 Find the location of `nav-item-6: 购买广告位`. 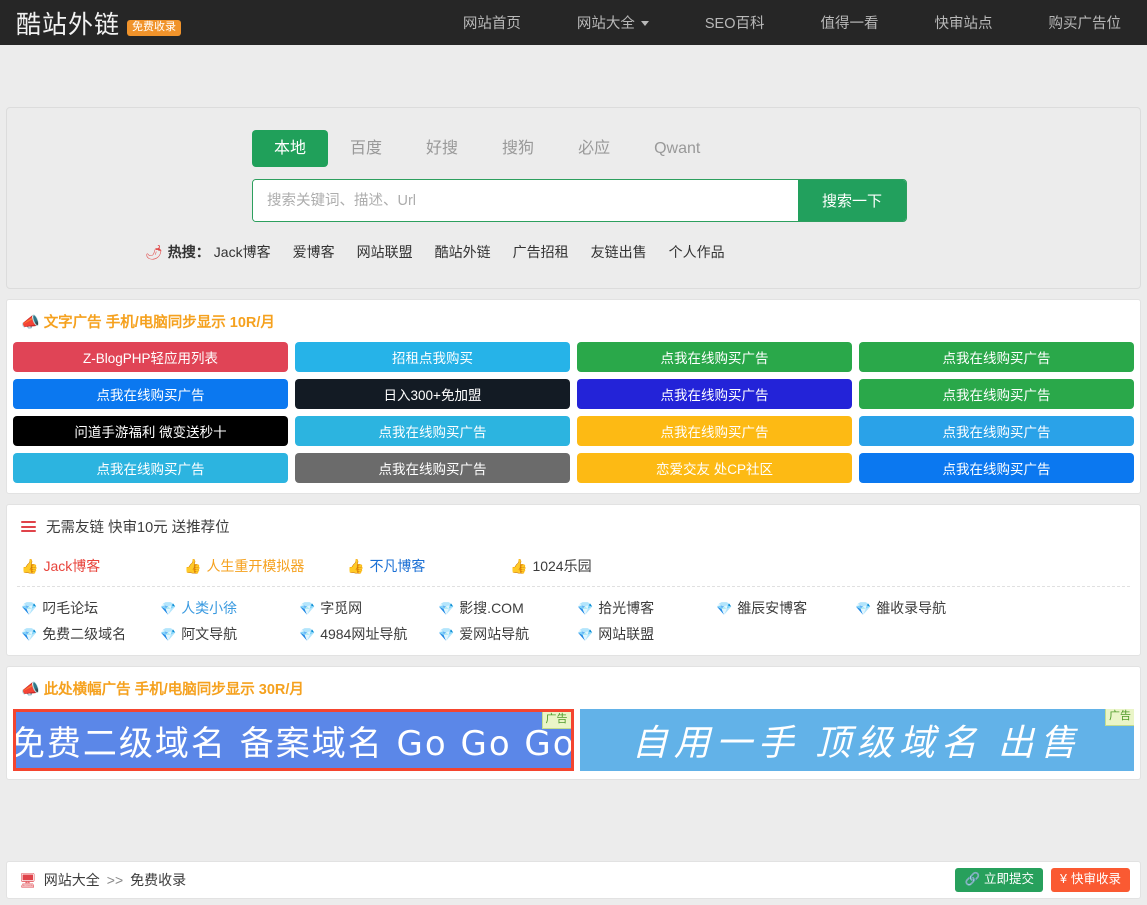

nav-item-6: 购买广告位 is located at coordinates (1077, 22).